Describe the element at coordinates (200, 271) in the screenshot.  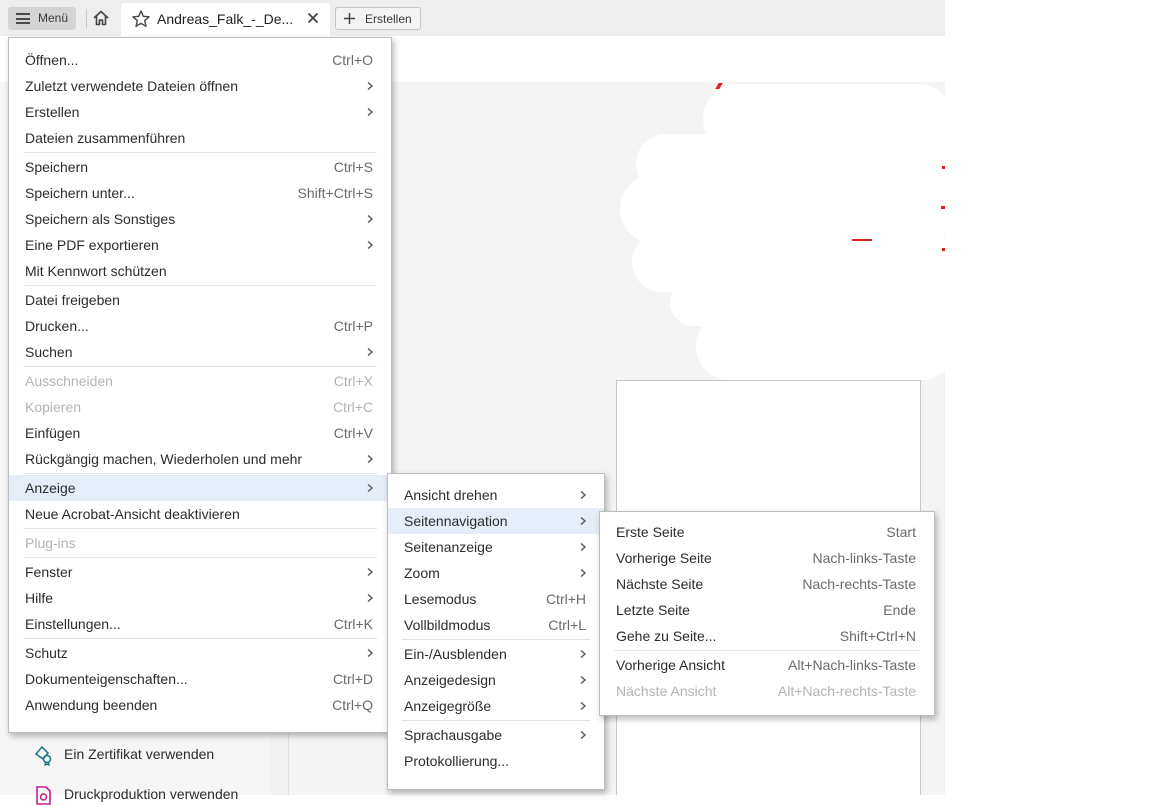
I see `menu-item-mit-kennwort-schützen: Mit Kennwort schützen` at that location.